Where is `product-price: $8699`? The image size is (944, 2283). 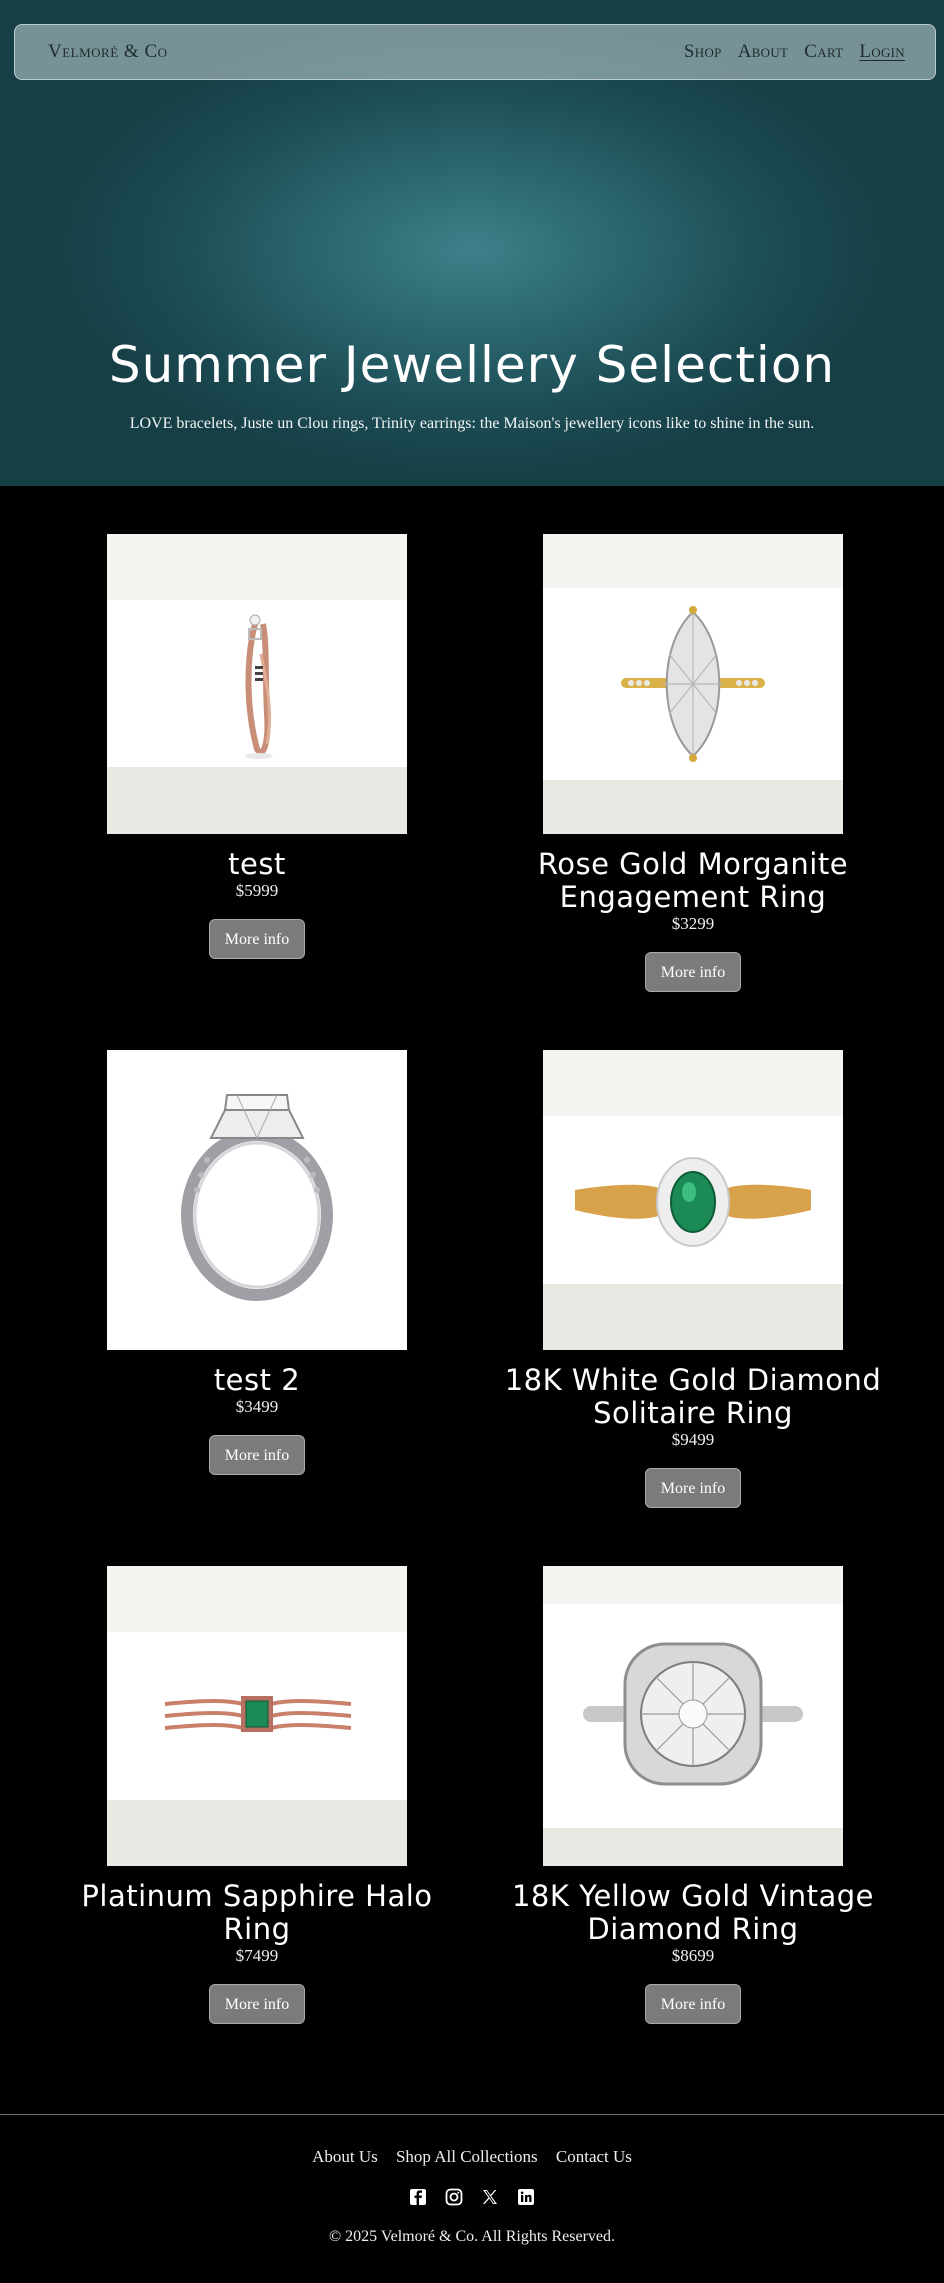 product-price: $8699 is located at coordinates (693, 1955).